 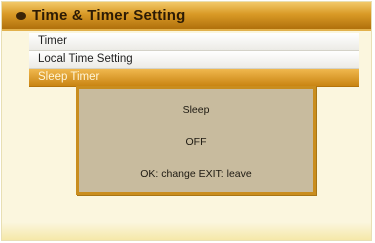 I want to click on menu-header: Time & Timer Setting, so click(x=186, y=16).